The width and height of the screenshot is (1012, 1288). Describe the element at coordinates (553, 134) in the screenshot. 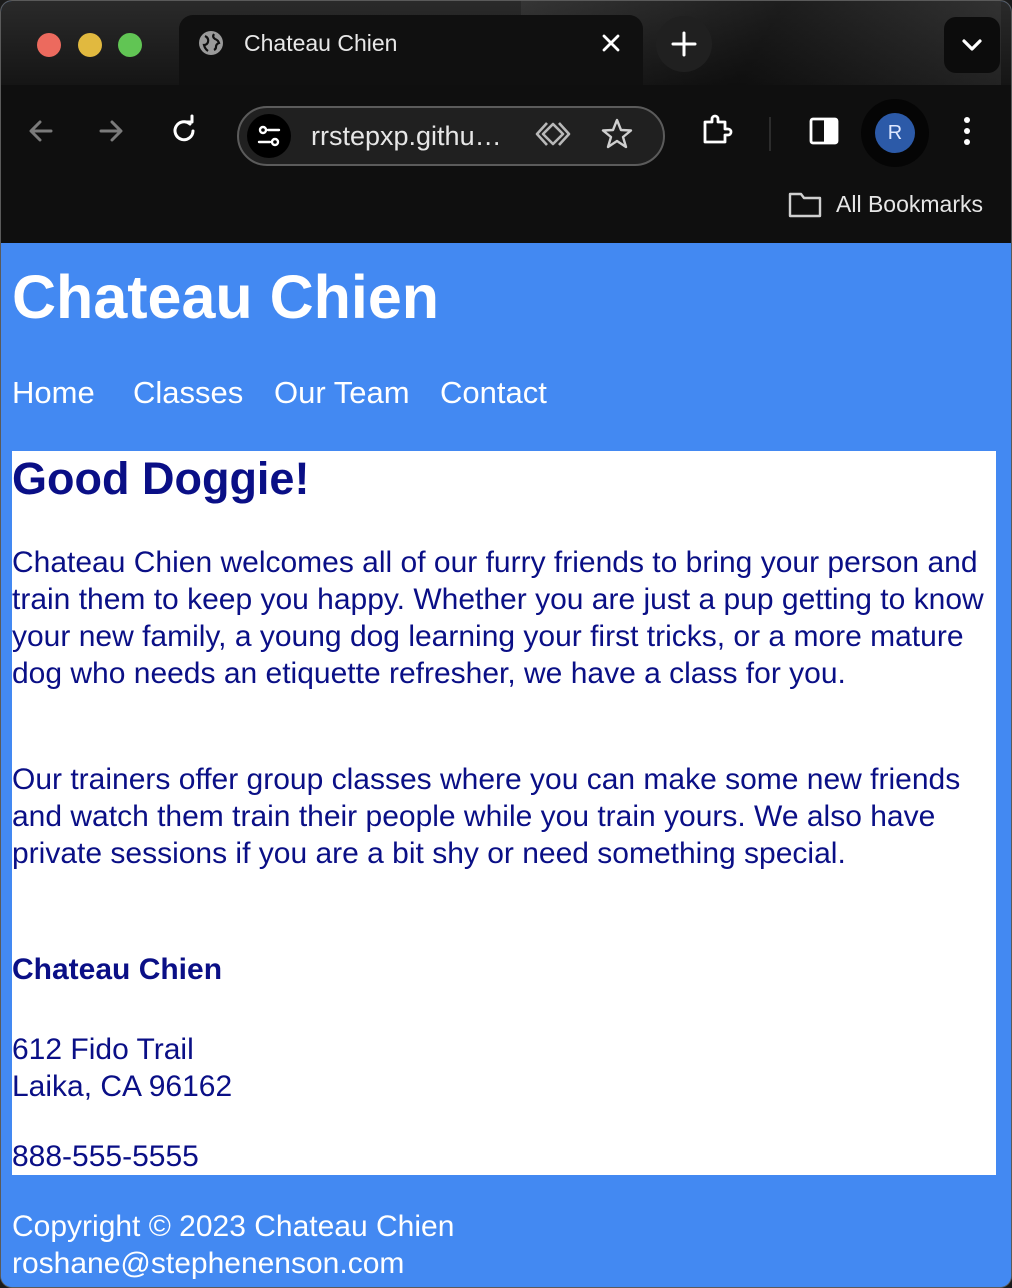

I see `google-lens-icon` at that location.